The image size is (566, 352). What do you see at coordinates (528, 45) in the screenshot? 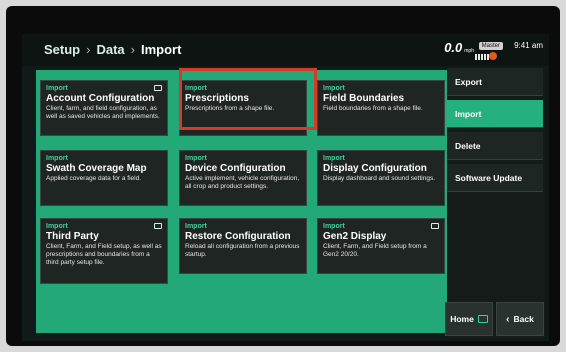
I see `clock: 9:41 am` at bounding box center [528, 45].